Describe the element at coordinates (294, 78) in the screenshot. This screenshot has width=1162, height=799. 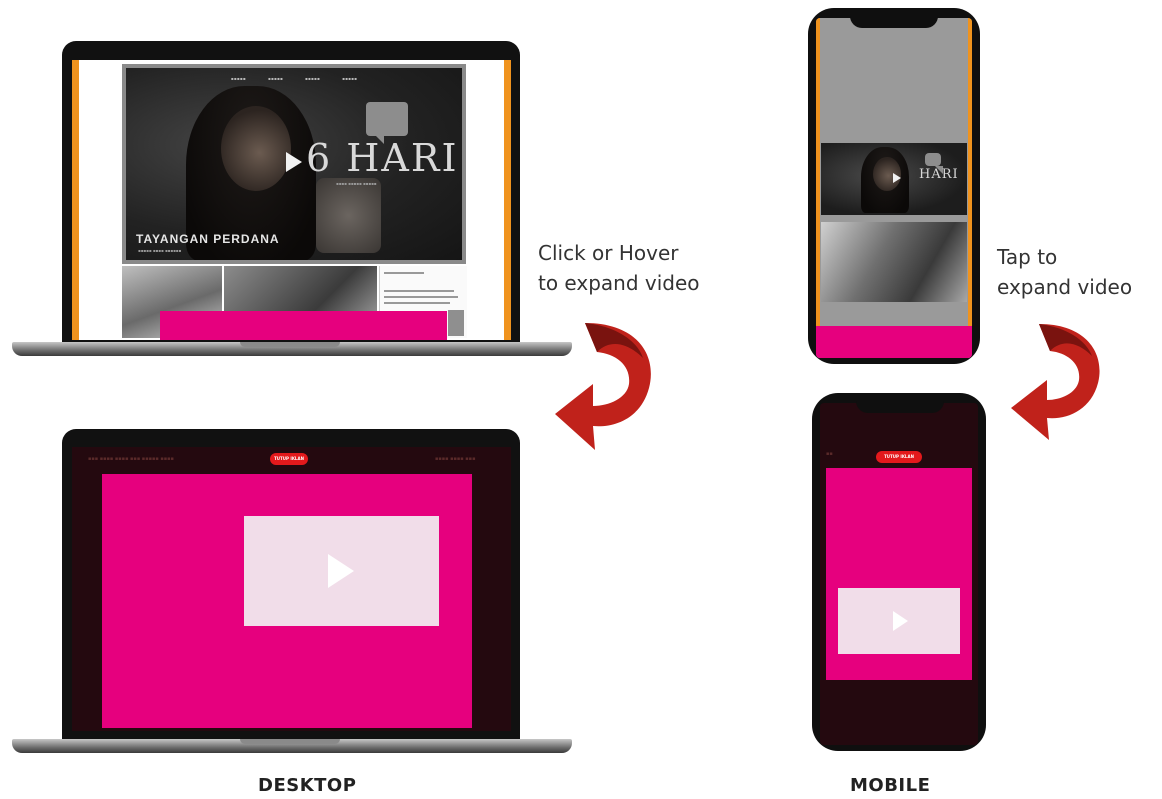
I see `hero-navigation: ▪▪▪▪▪ ▪▪▪▪▪ ▪▪▪▪▪ ▪▪▪▪▪` at that location.